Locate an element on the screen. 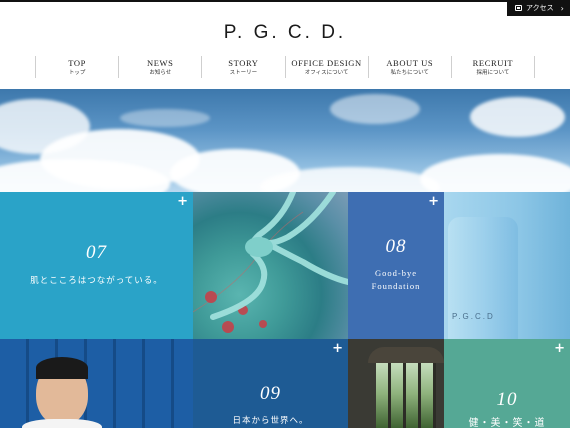 Image resolution: width=570 pixels, height=428 pixels. site-logo: P. G. C. D. is located at coordinates (285, 33).